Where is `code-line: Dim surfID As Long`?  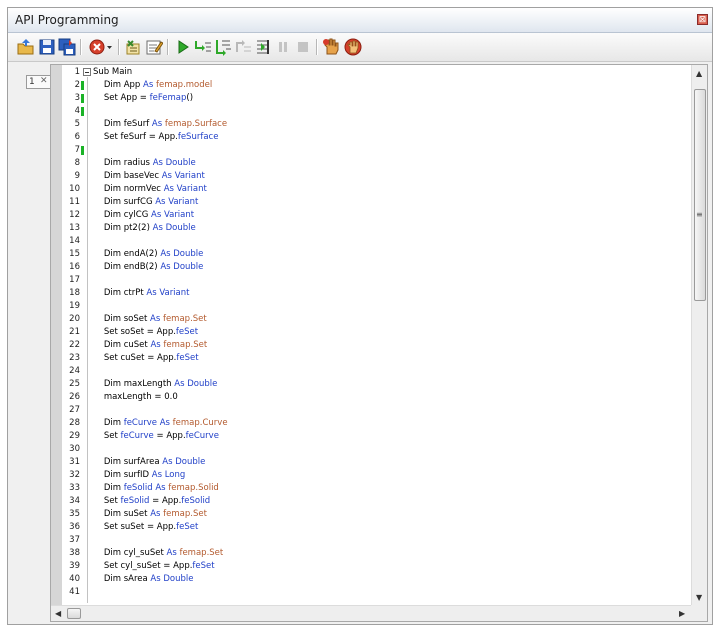
code-line: Dim surfID As Long is located at coordinates (144, 475).